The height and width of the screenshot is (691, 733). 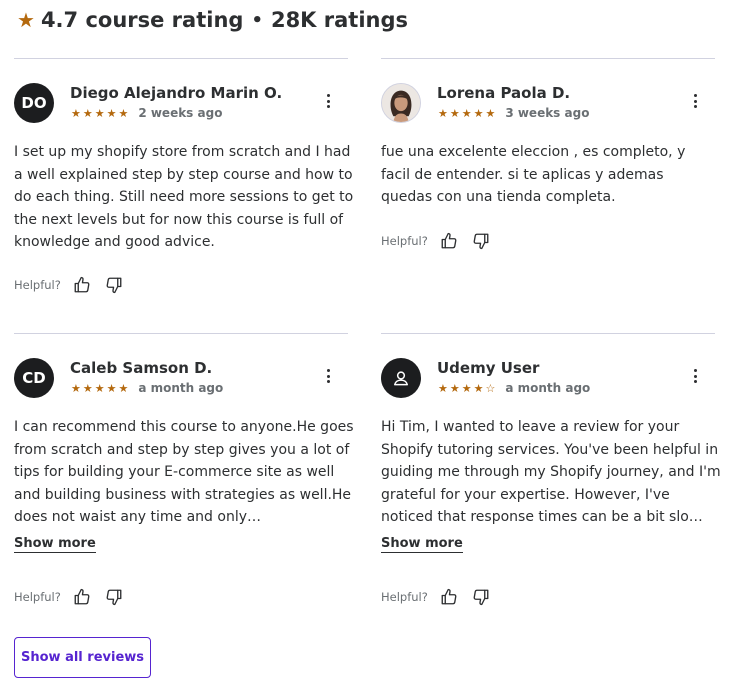 I want to click on star-icon: ★, so click(x=26, y=20).